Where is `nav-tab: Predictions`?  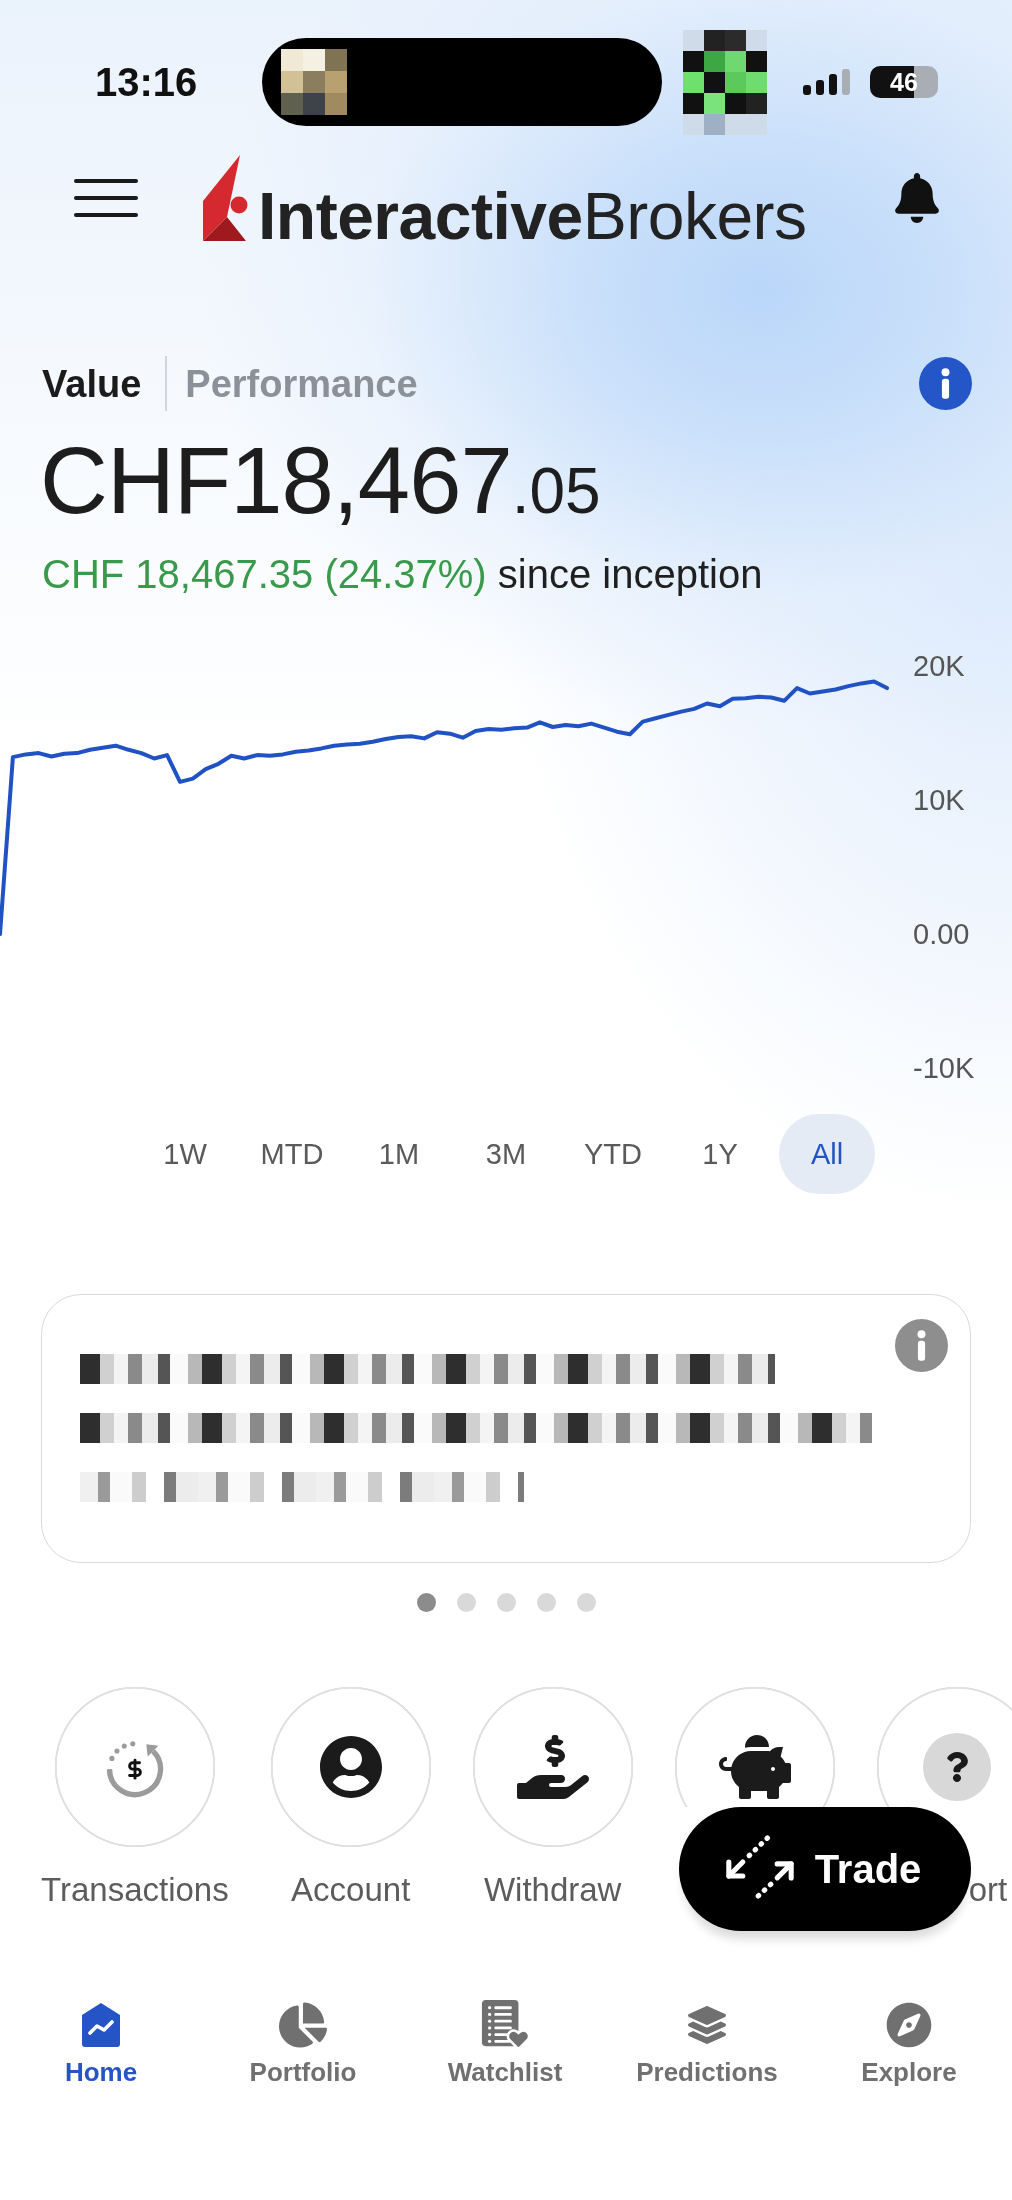
nav-tab: Predictions is located at coordinates (707, 2043).